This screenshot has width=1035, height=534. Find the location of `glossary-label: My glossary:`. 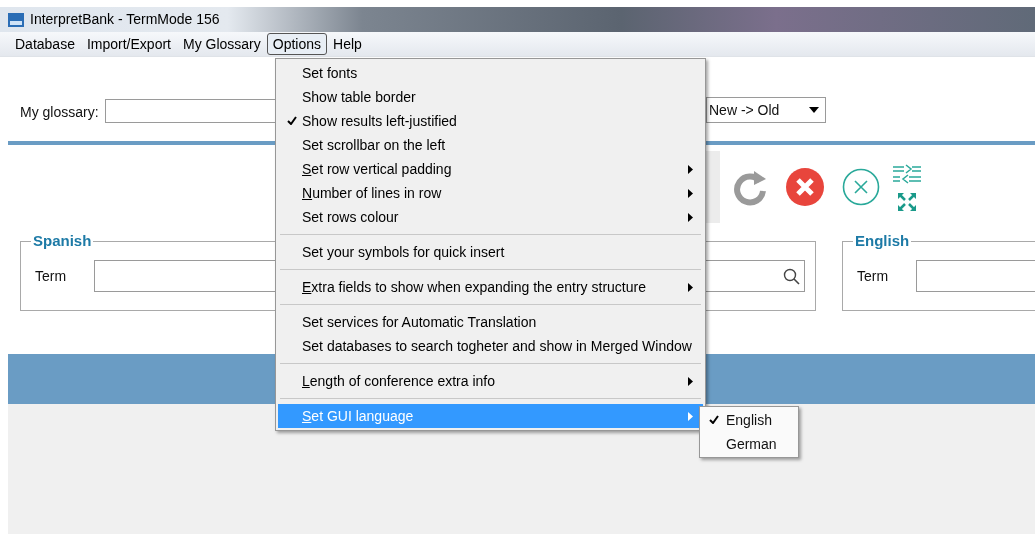

glossary-label: My glossary: is located at coordinates (59, 112).